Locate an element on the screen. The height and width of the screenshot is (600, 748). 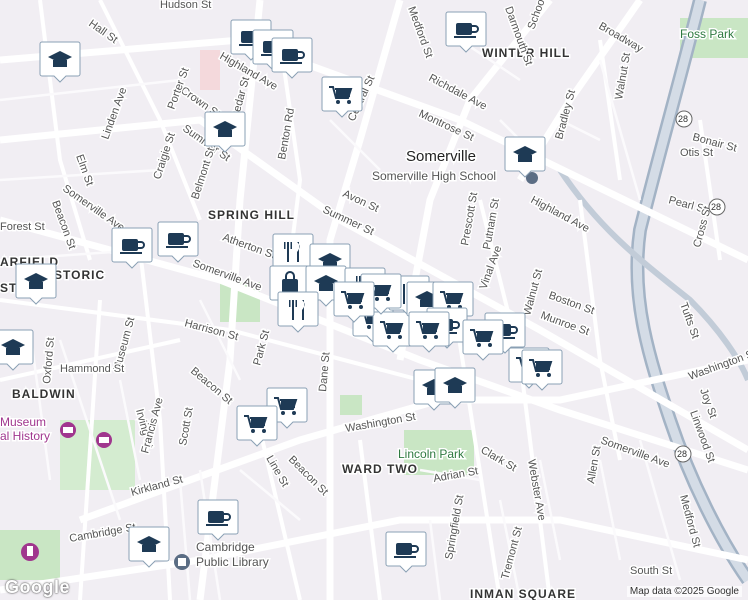
map-attribution: Map data ©2025 Google is located at coordinates (684, 591).